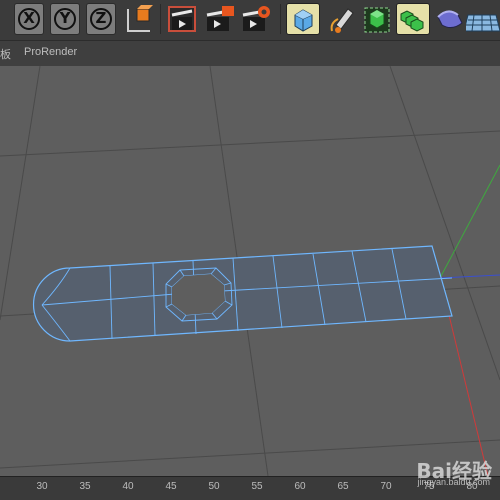 This screenshot has height=500, width=500. What do you see at coordinates (250, 53) in the screenshot?
I see `menu-bar: 板 ProRender` at bounding box center [250, 53].